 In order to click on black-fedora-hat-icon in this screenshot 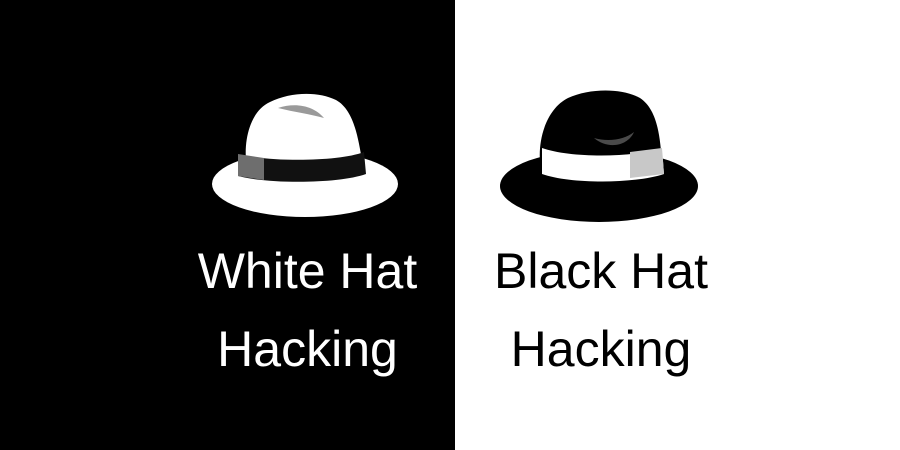, I will do `click(599, 156)`.